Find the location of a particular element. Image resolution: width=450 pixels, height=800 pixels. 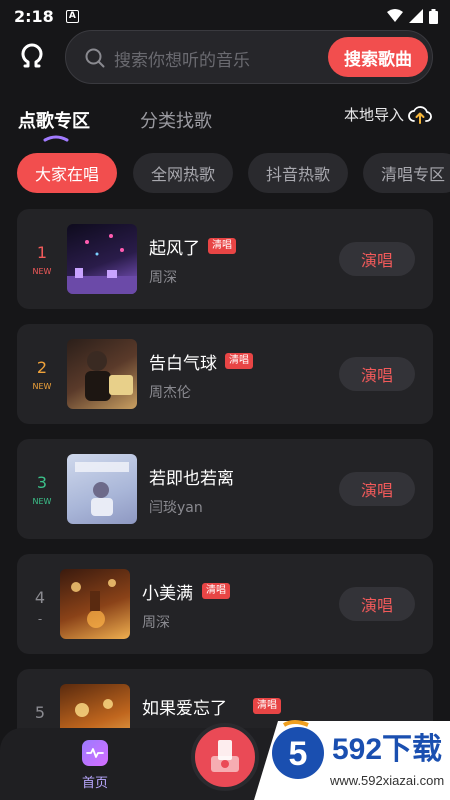

song-item: 3 NEW 若即也若离 闫琰yan 演唱 is located at coordinates (225, 489).